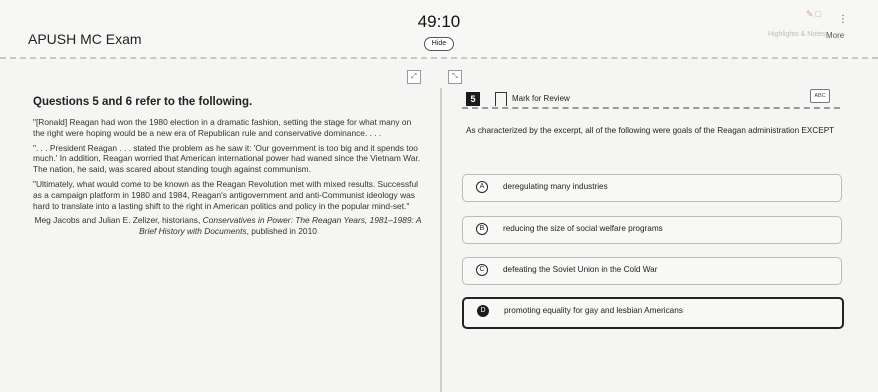  I want to click on choice-letter: C, so click(482, 270).